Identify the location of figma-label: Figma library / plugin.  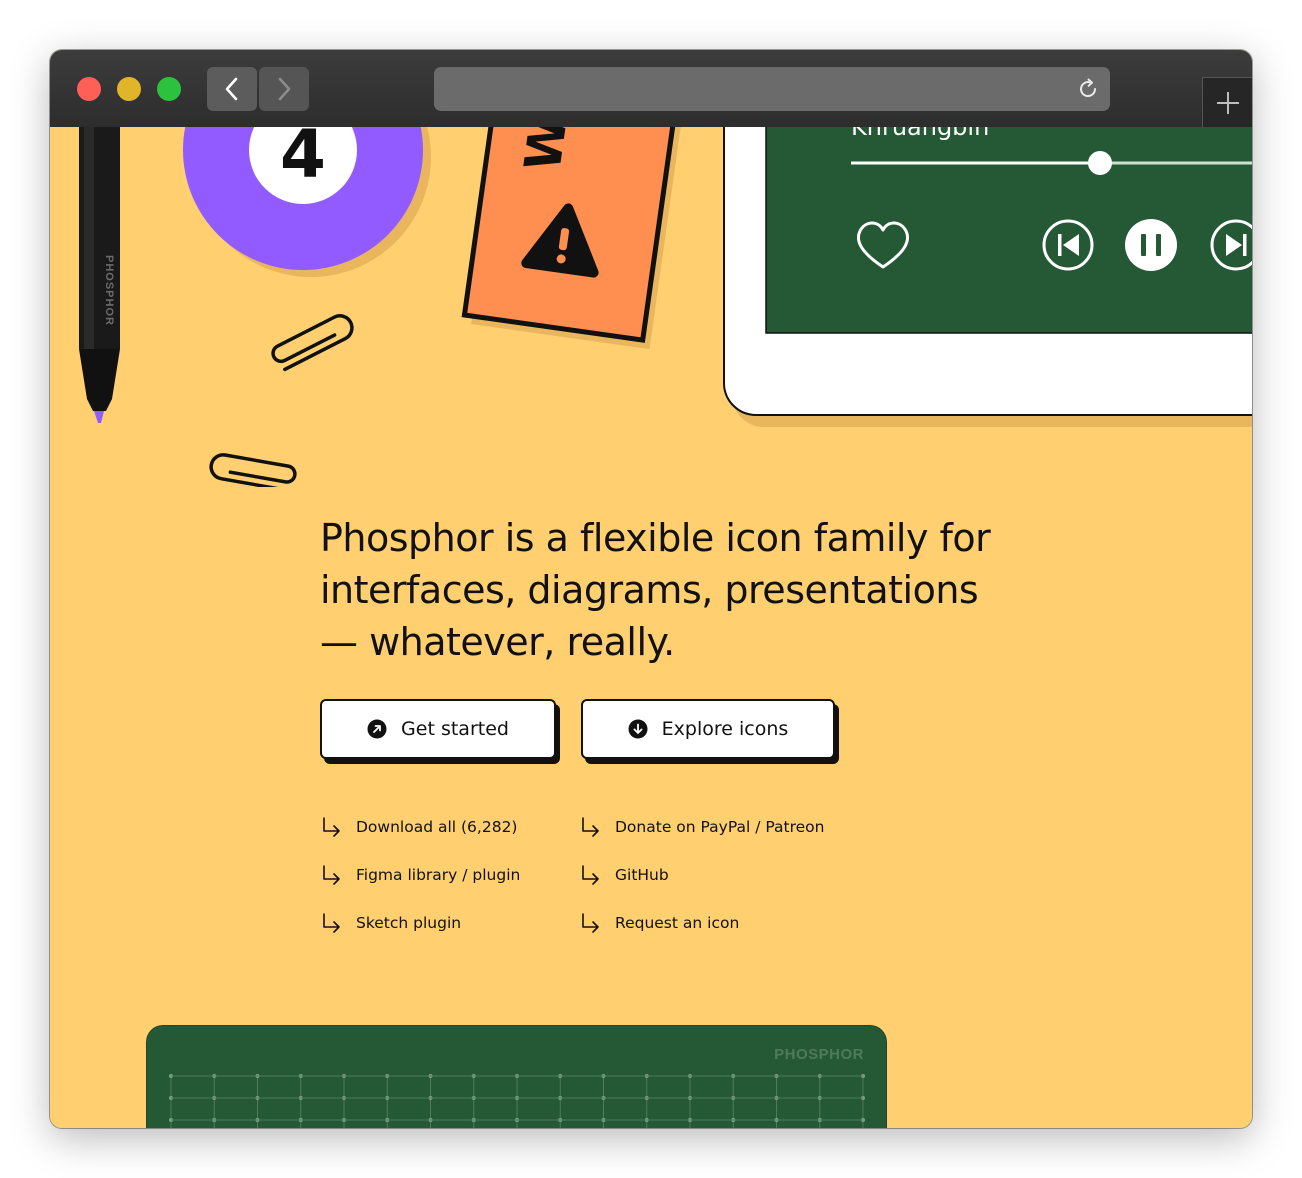
(438, 875).